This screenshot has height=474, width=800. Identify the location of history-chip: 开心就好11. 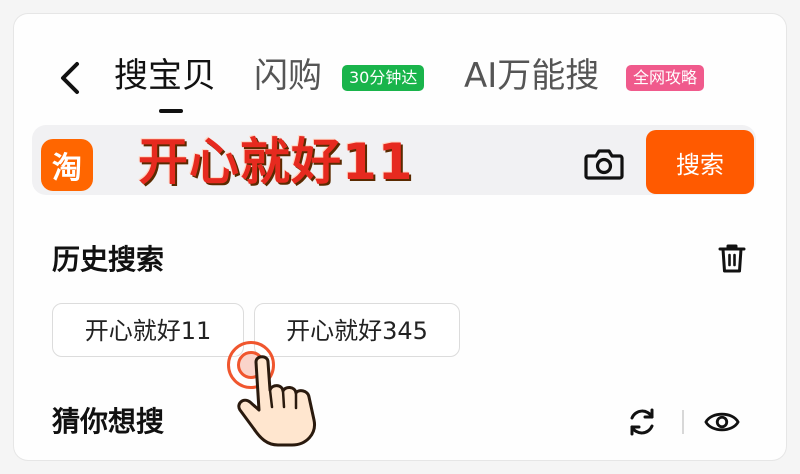
(148, 330).